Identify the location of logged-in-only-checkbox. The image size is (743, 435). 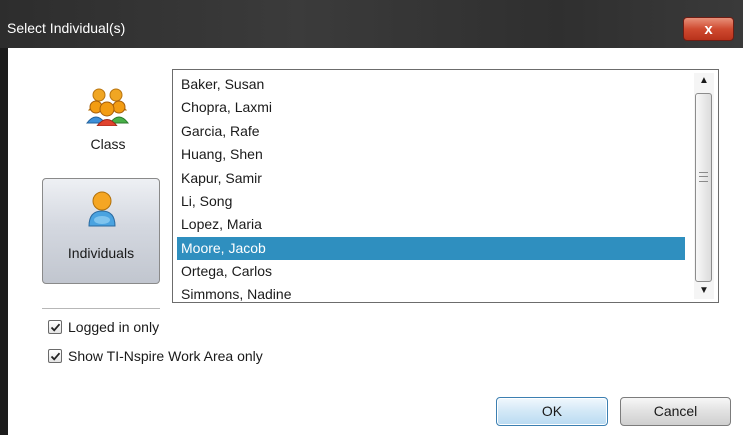
(55, 327).